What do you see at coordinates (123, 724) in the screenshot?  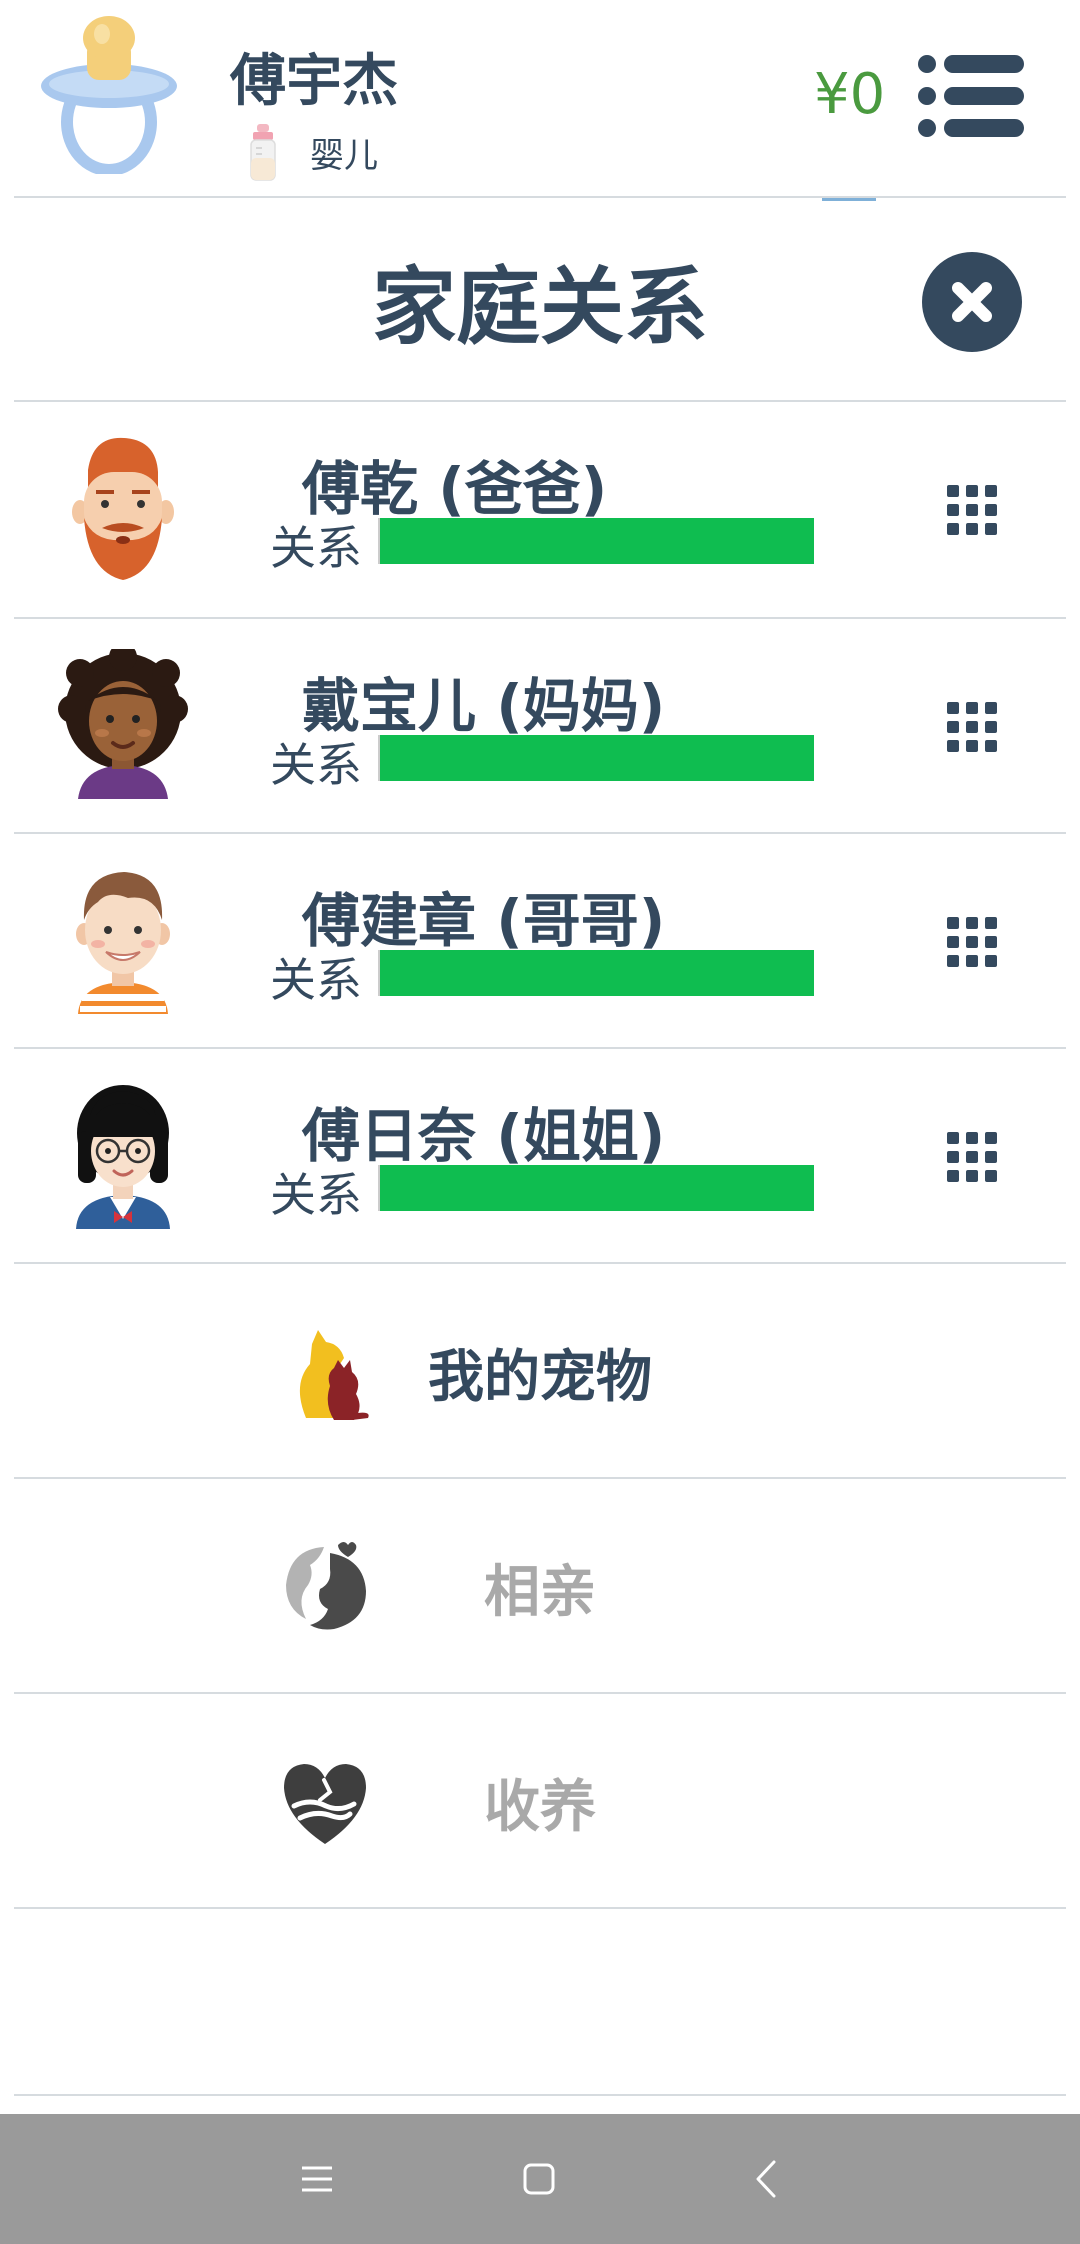 I see `curly-hair-woman-avatar` at bounding box center [123, 724].